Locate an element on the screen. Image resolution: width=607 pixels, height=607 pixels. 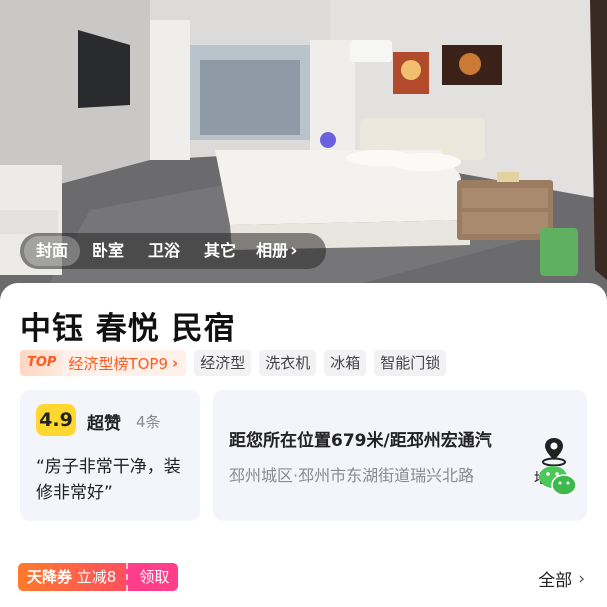
coupon-discount: 立减8 is located at coordinates (96, 577).